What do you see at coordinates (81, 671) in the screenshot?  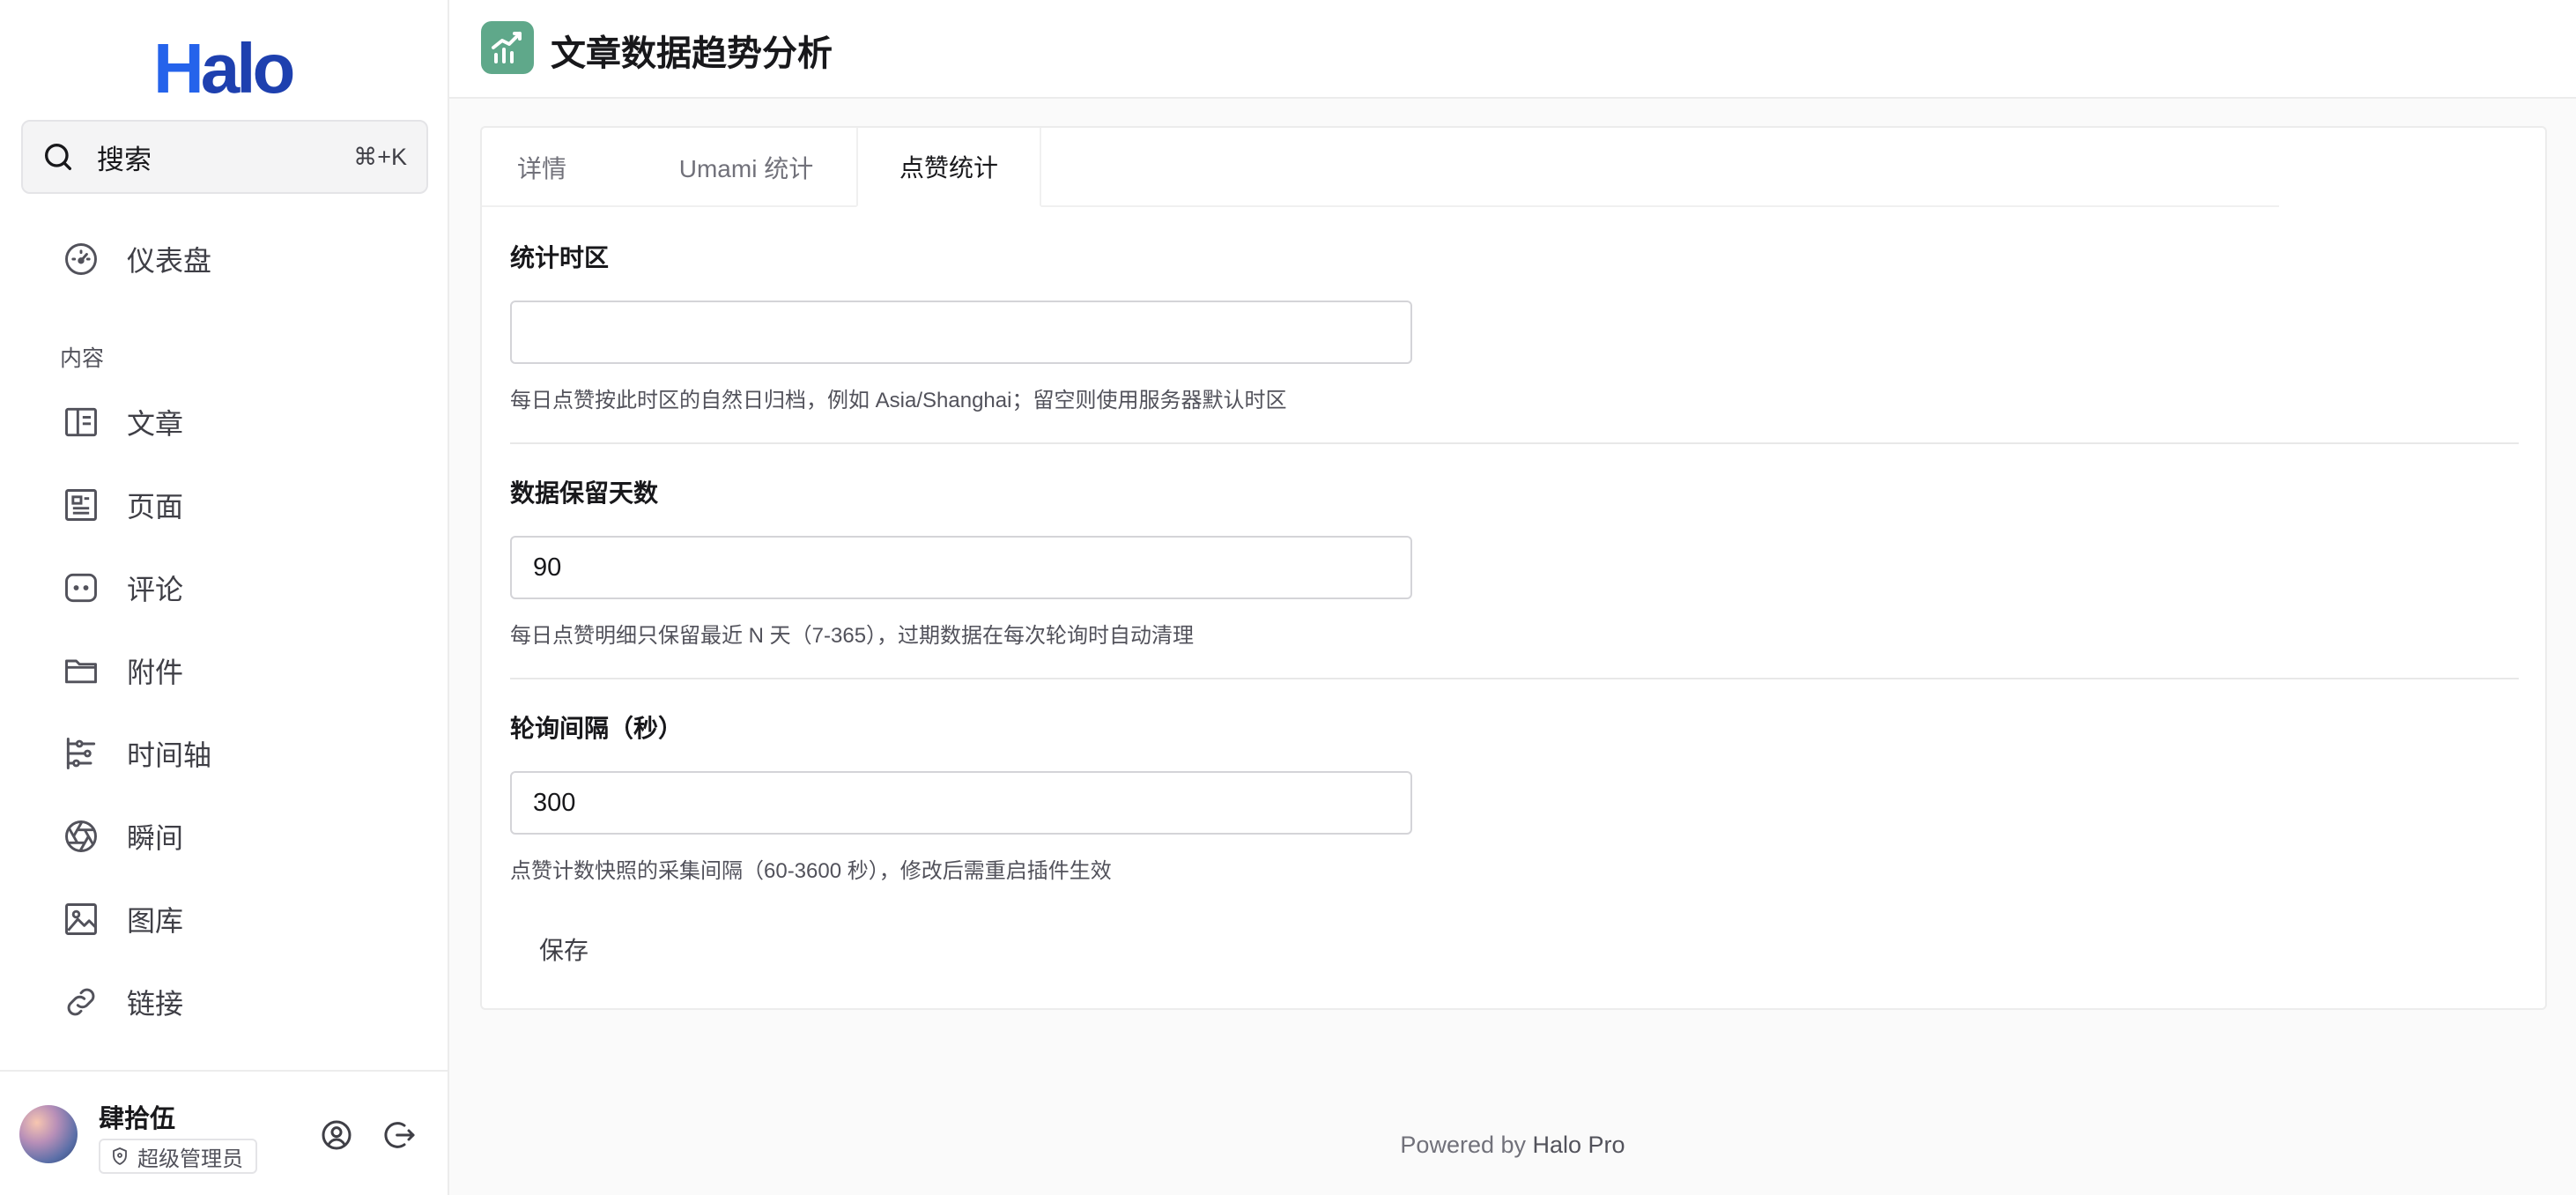 I see `folder-icon` at bounding box center [81, 671].